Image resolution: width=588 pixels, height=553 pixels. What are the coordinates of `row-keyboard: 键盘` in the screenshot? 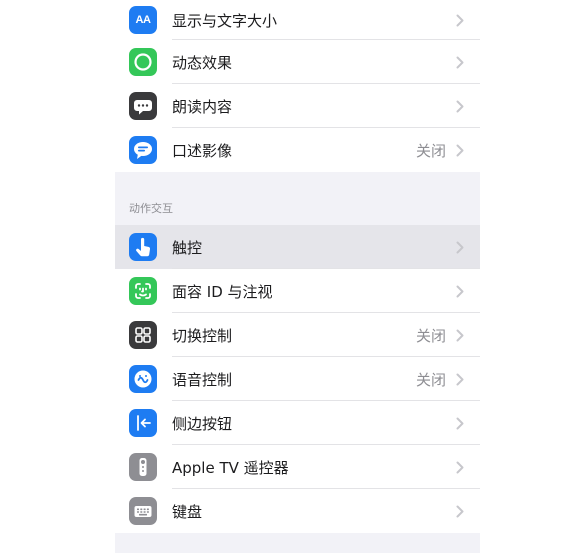 It's located at (297, 511).